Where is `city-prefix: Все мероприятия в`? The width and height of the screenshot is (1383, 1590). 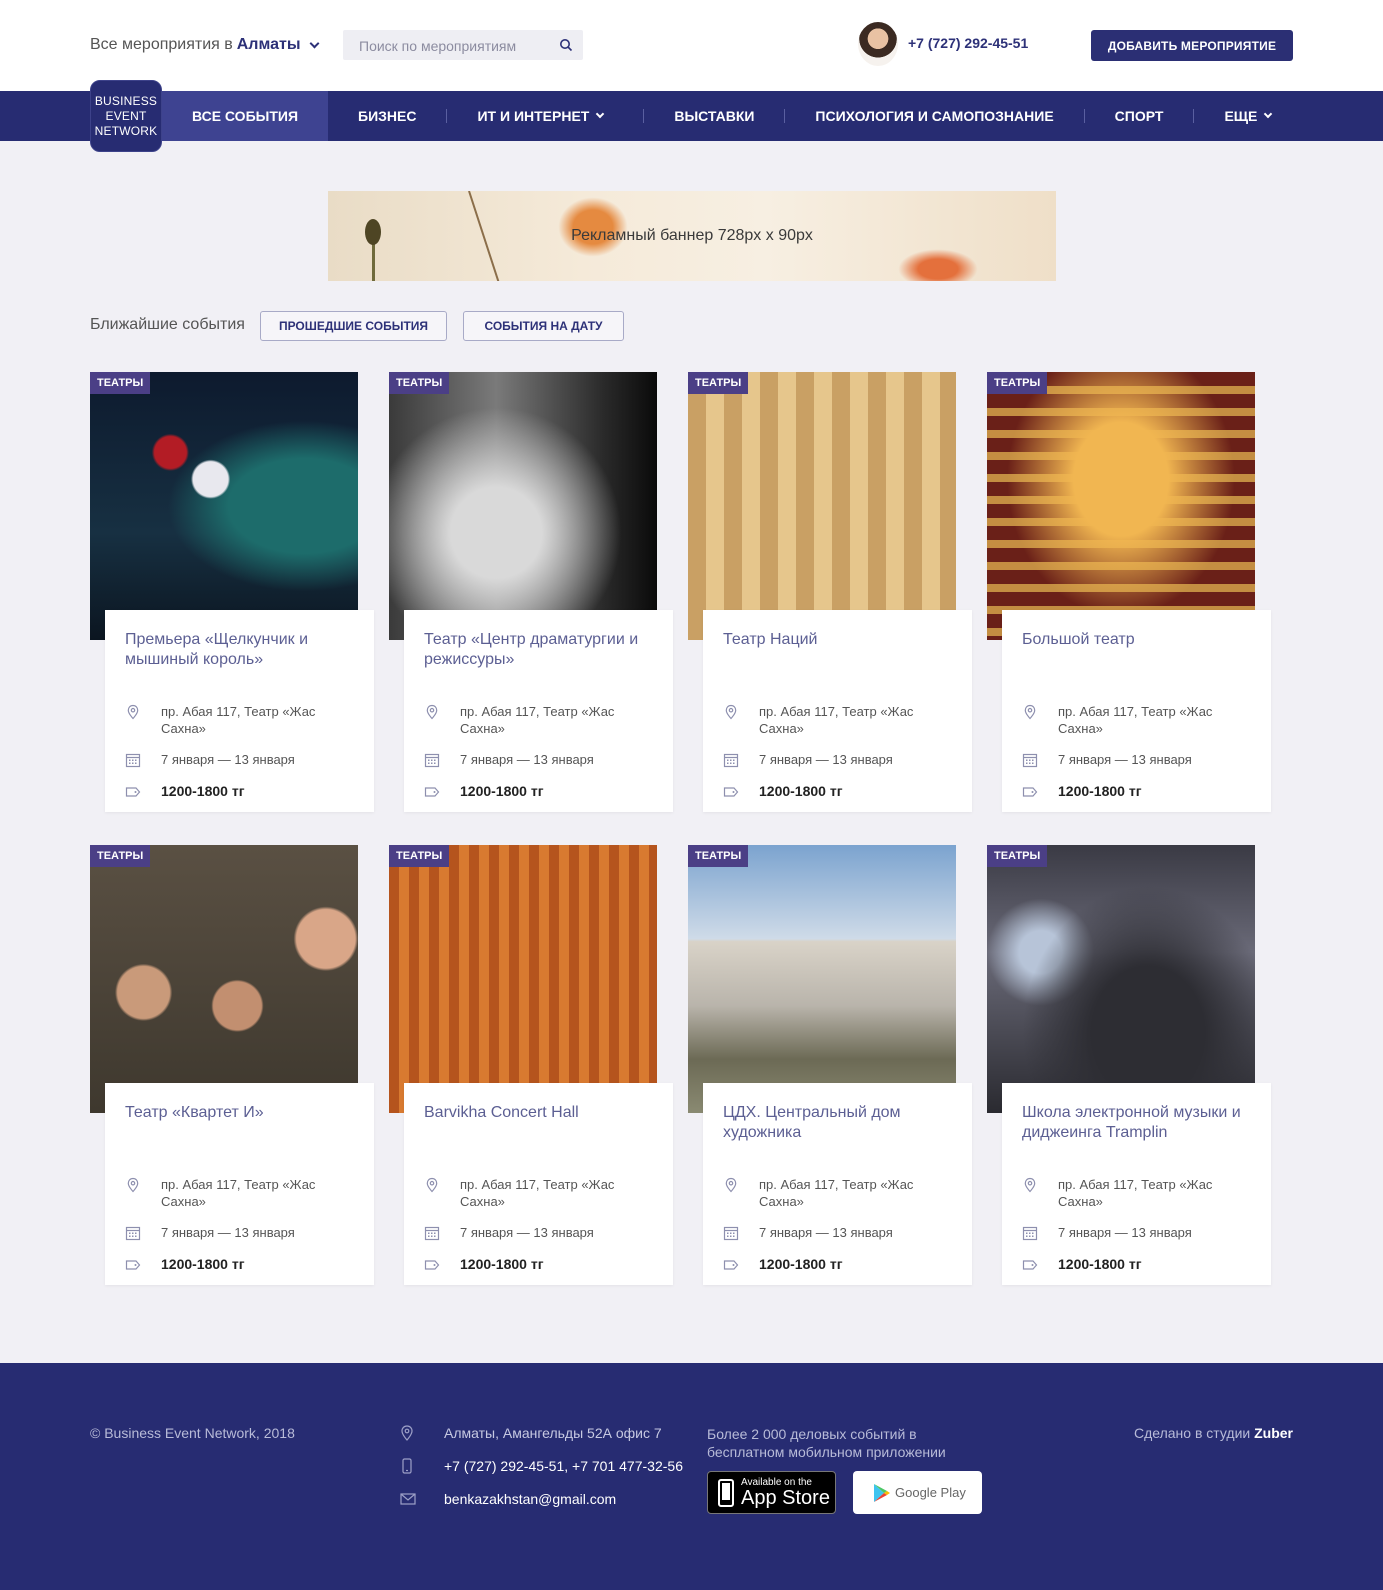
city-prefix: Все мероприятия в is located at coordinates (161, 44).